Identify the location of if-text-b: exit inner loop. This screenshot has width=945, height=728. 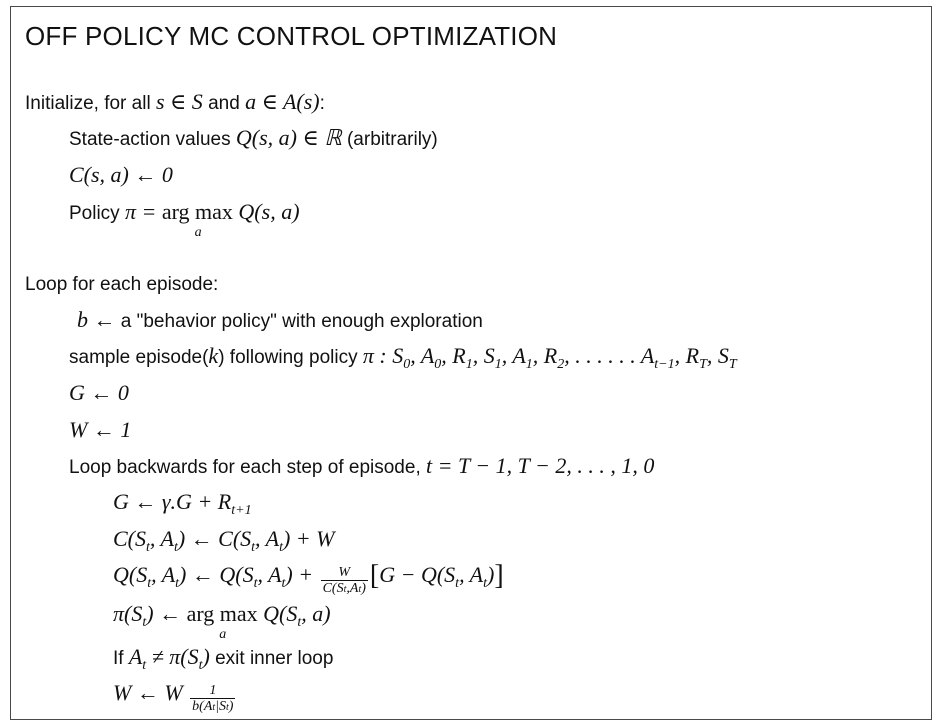
(271, 658).